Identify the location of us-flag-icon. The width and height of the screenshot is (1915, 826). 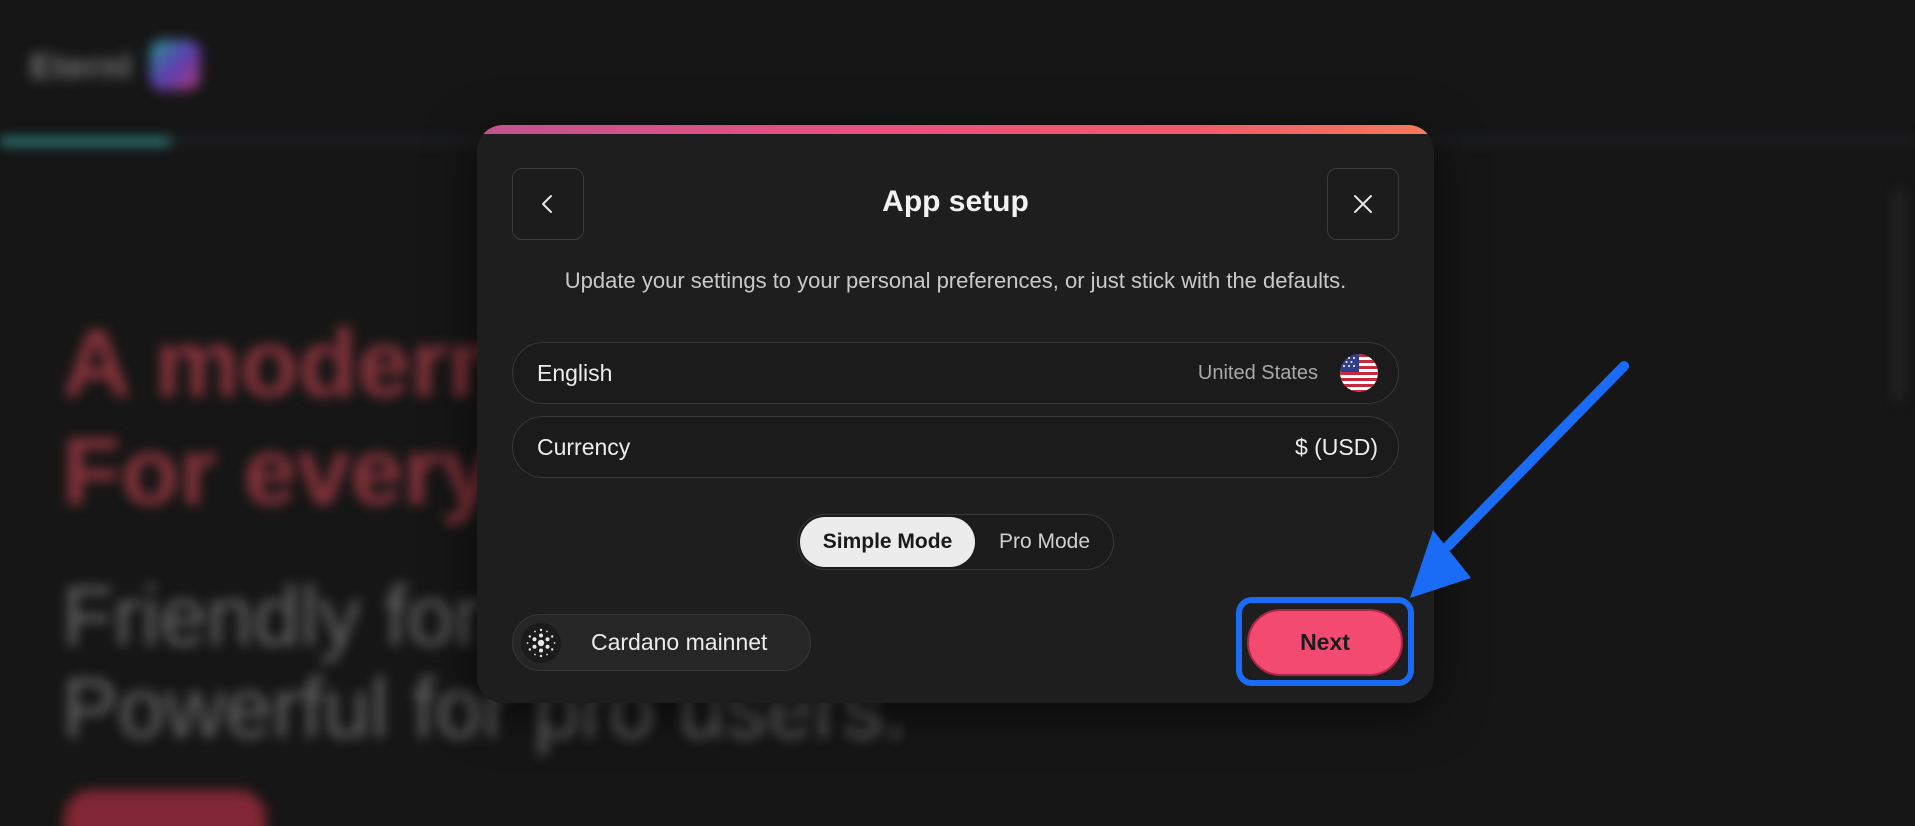
(1359, 373).